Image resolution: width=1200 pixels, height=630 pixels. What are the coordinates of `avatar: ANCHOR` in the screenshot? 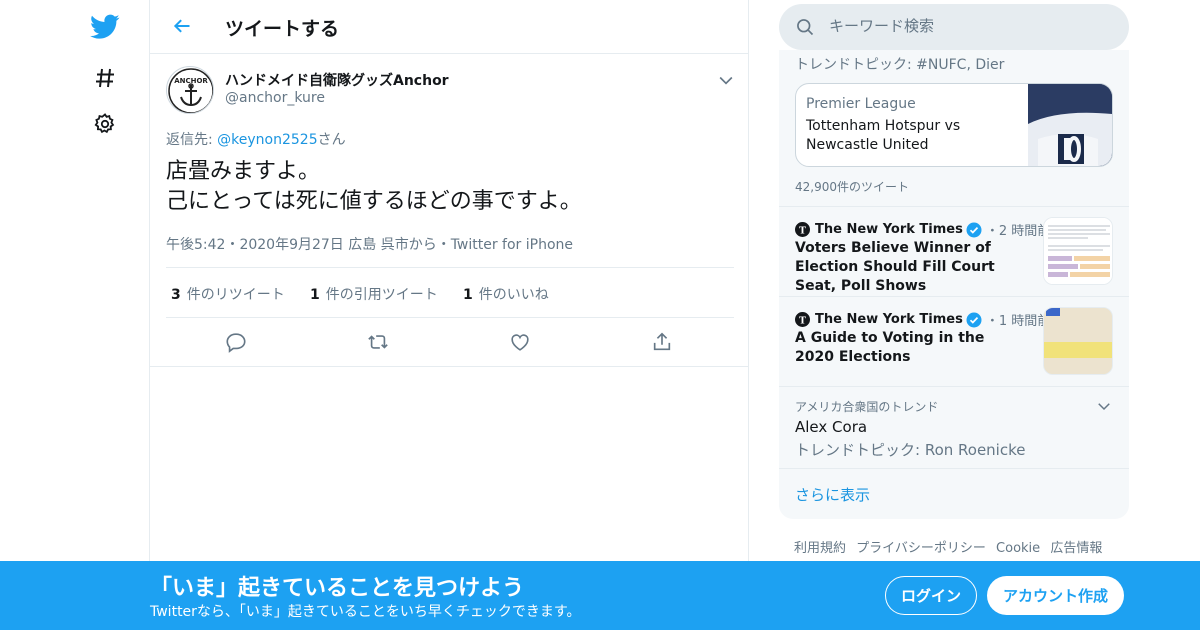 It's located at (190, 90).